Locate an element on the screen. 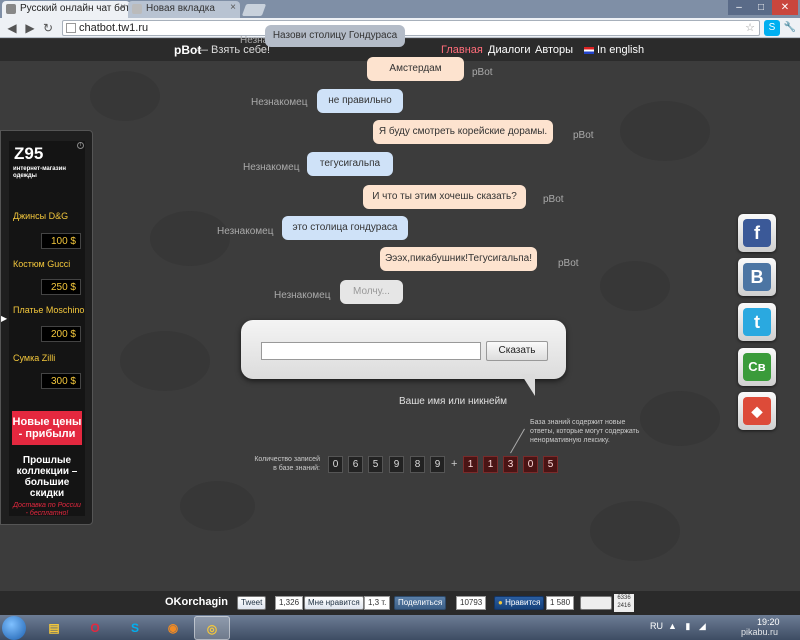  visit-counter: 6336 2416 is located at coordinates (624, 603).